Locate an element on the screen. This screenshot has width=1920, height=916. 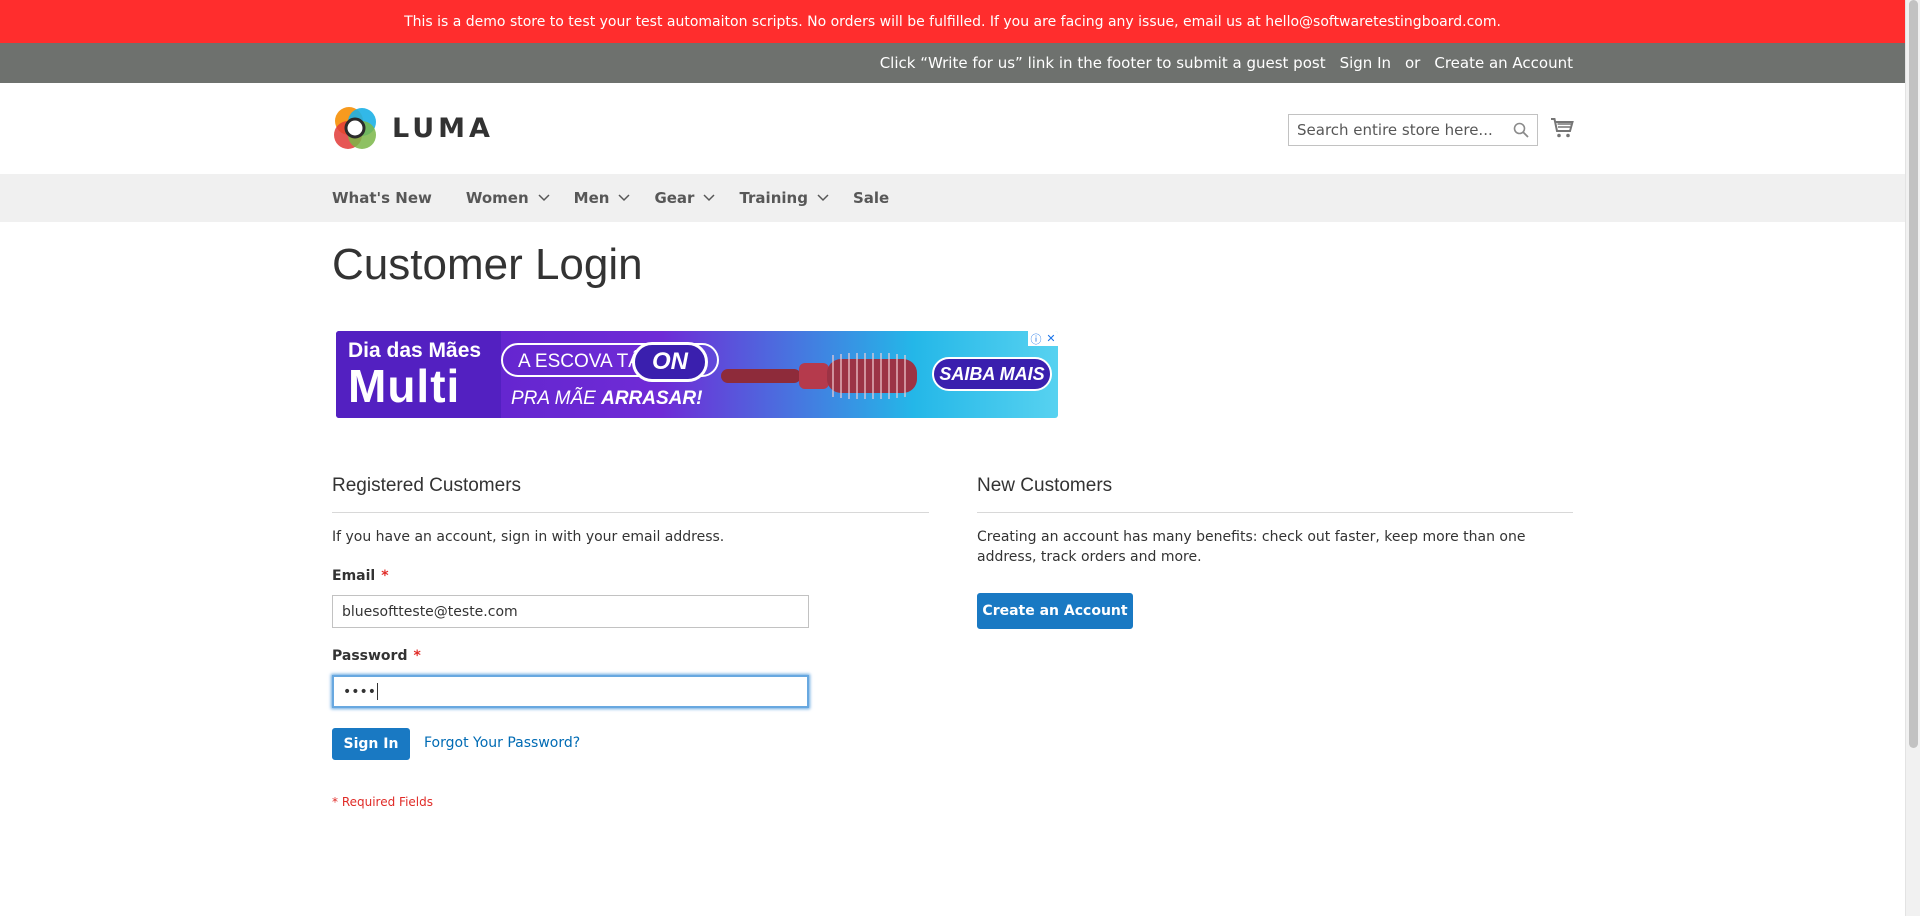
email-label: Email * is located at coordinates (360, 576).